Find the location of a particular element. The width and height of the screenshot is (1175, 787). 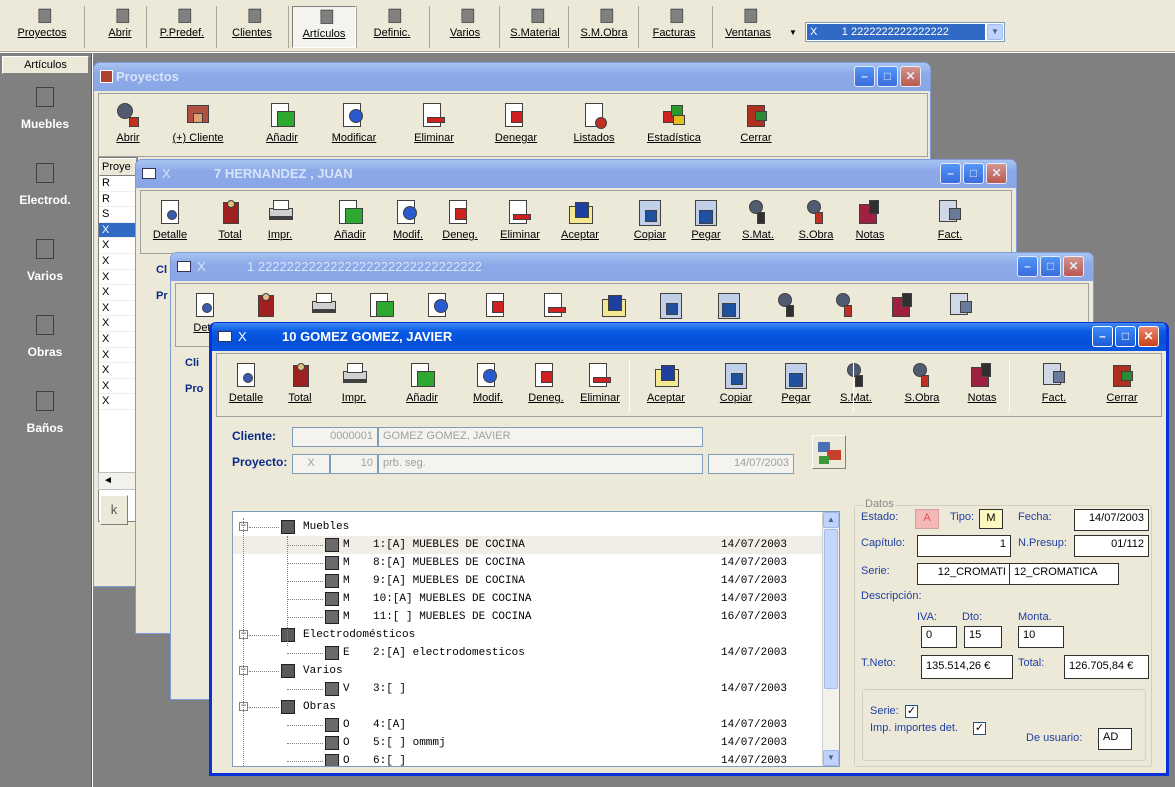

dto-field: 15 is located at coordinates (983, 637).